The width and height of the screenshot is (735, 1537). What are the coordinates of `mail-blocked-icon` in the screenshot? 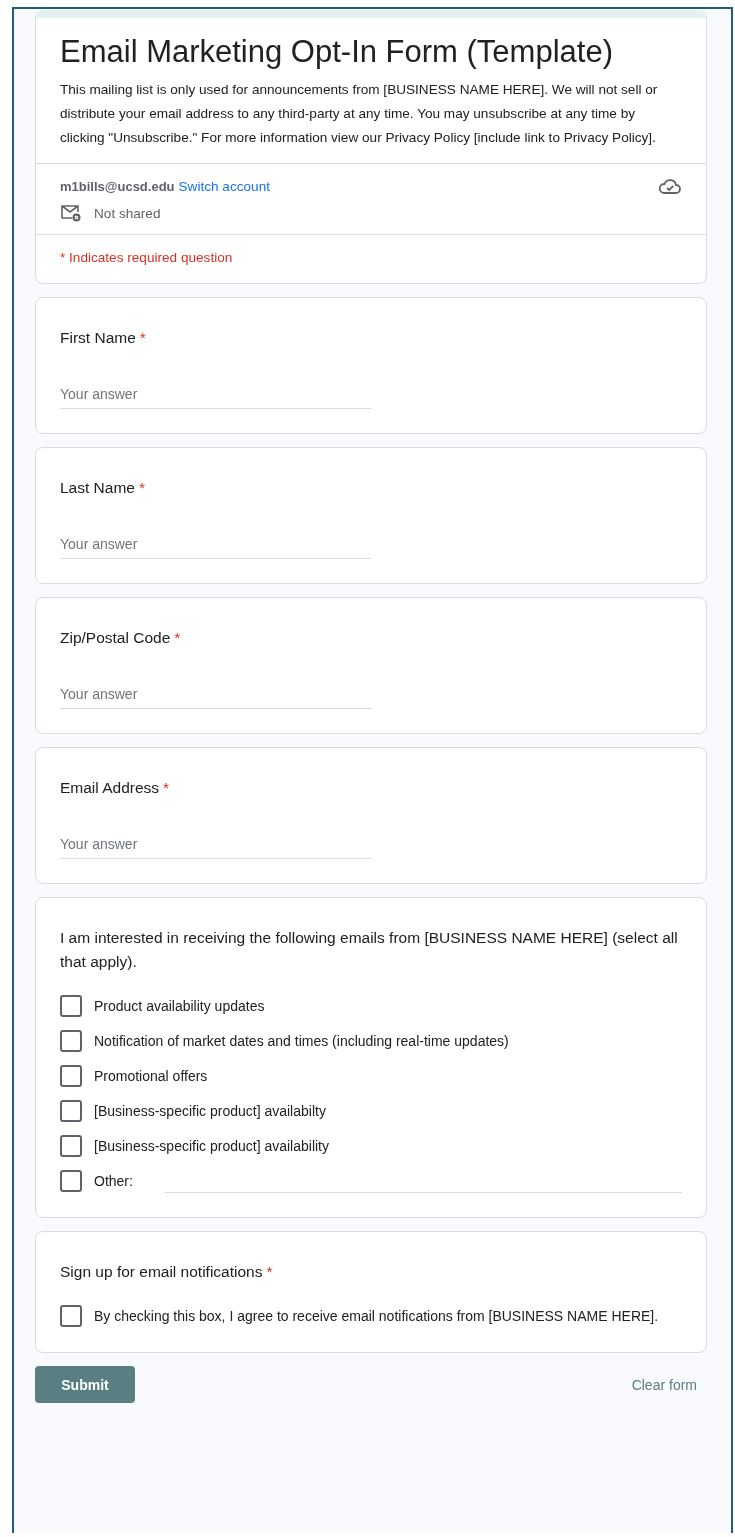 It's located at (71, 213).